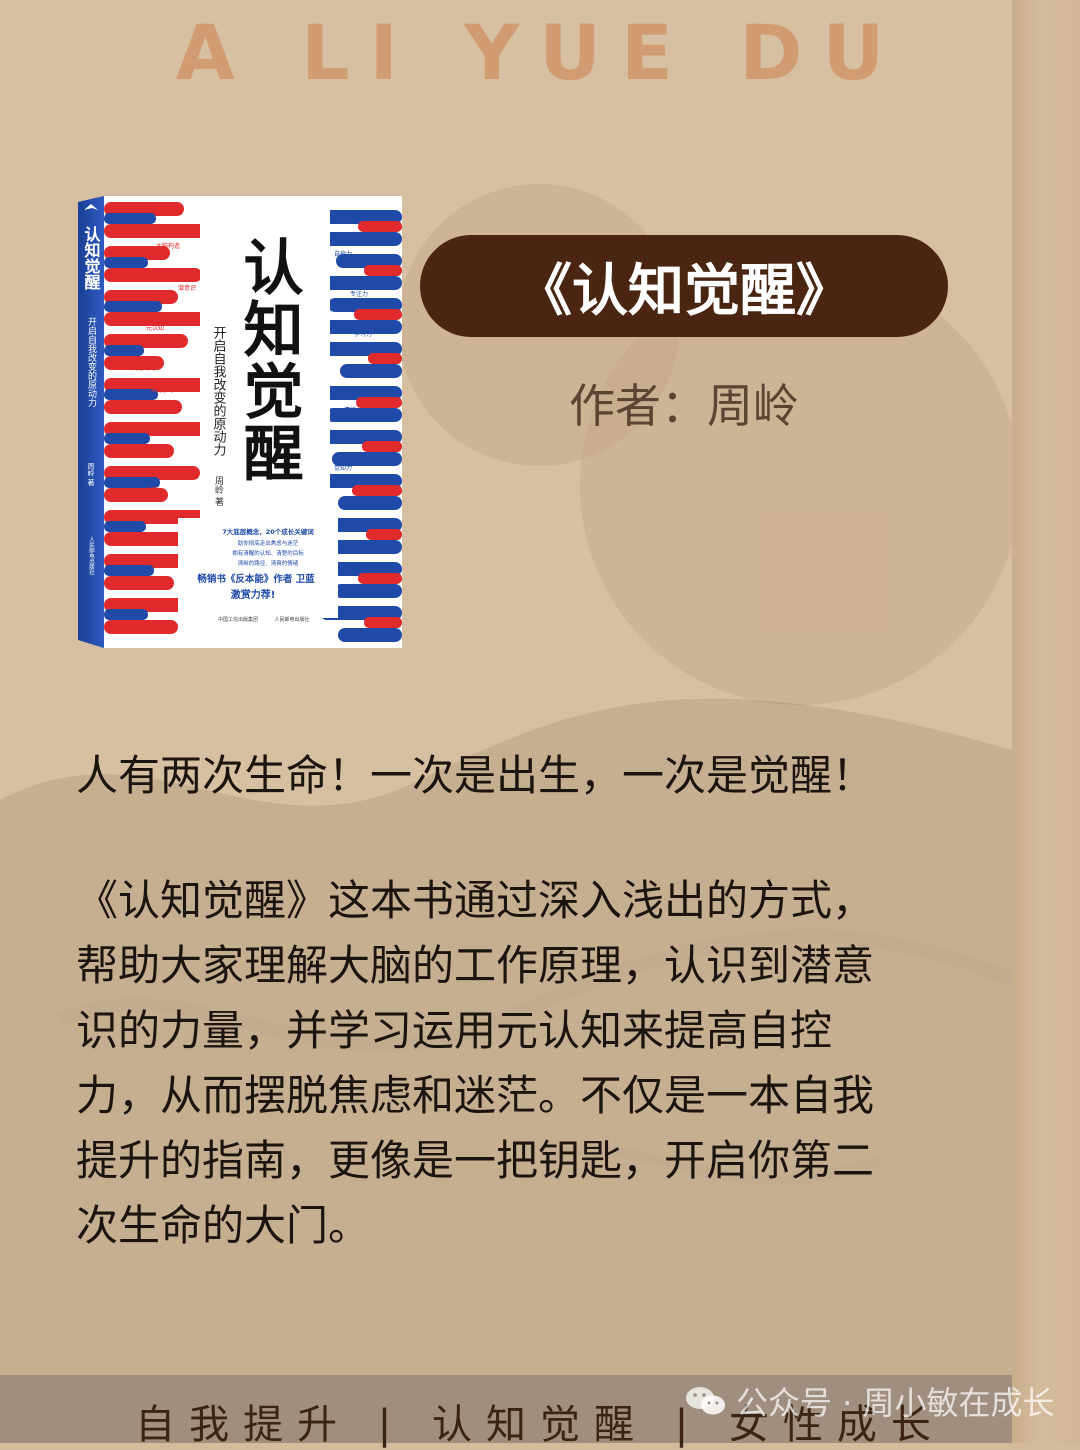 The width and height of the screenshot is (1080, 1450). What do you see at coordinates (475, 1160) in the screenshot?
I see `description-line: 提升的指南，更像是一把钥匙，开启你第二` at bounding box center [475, 1160].